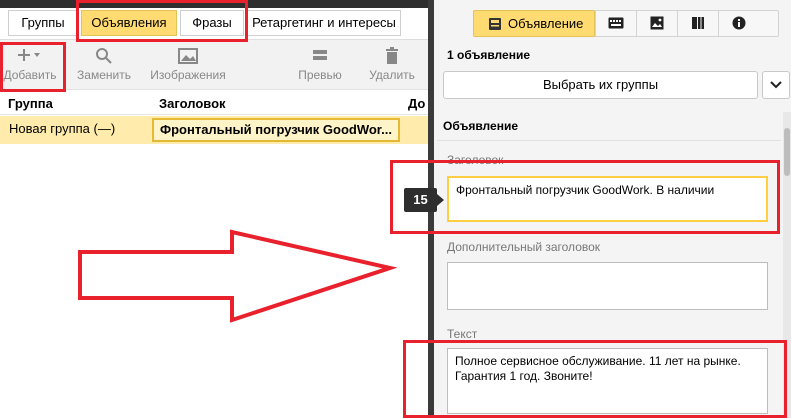 Image resolution: width=791 pixels, height=418 pixels. What do you see at coordinates (33, 67) in the screenshot?
I see `annotation-box-add` at bounding box center [33, 67].